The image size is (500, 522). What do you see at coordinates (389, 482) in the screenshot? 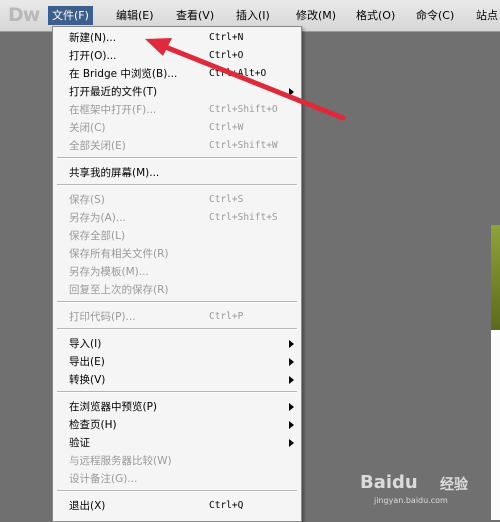
I see `watermark-brand: Baidu` at bounding box center [389, 482].